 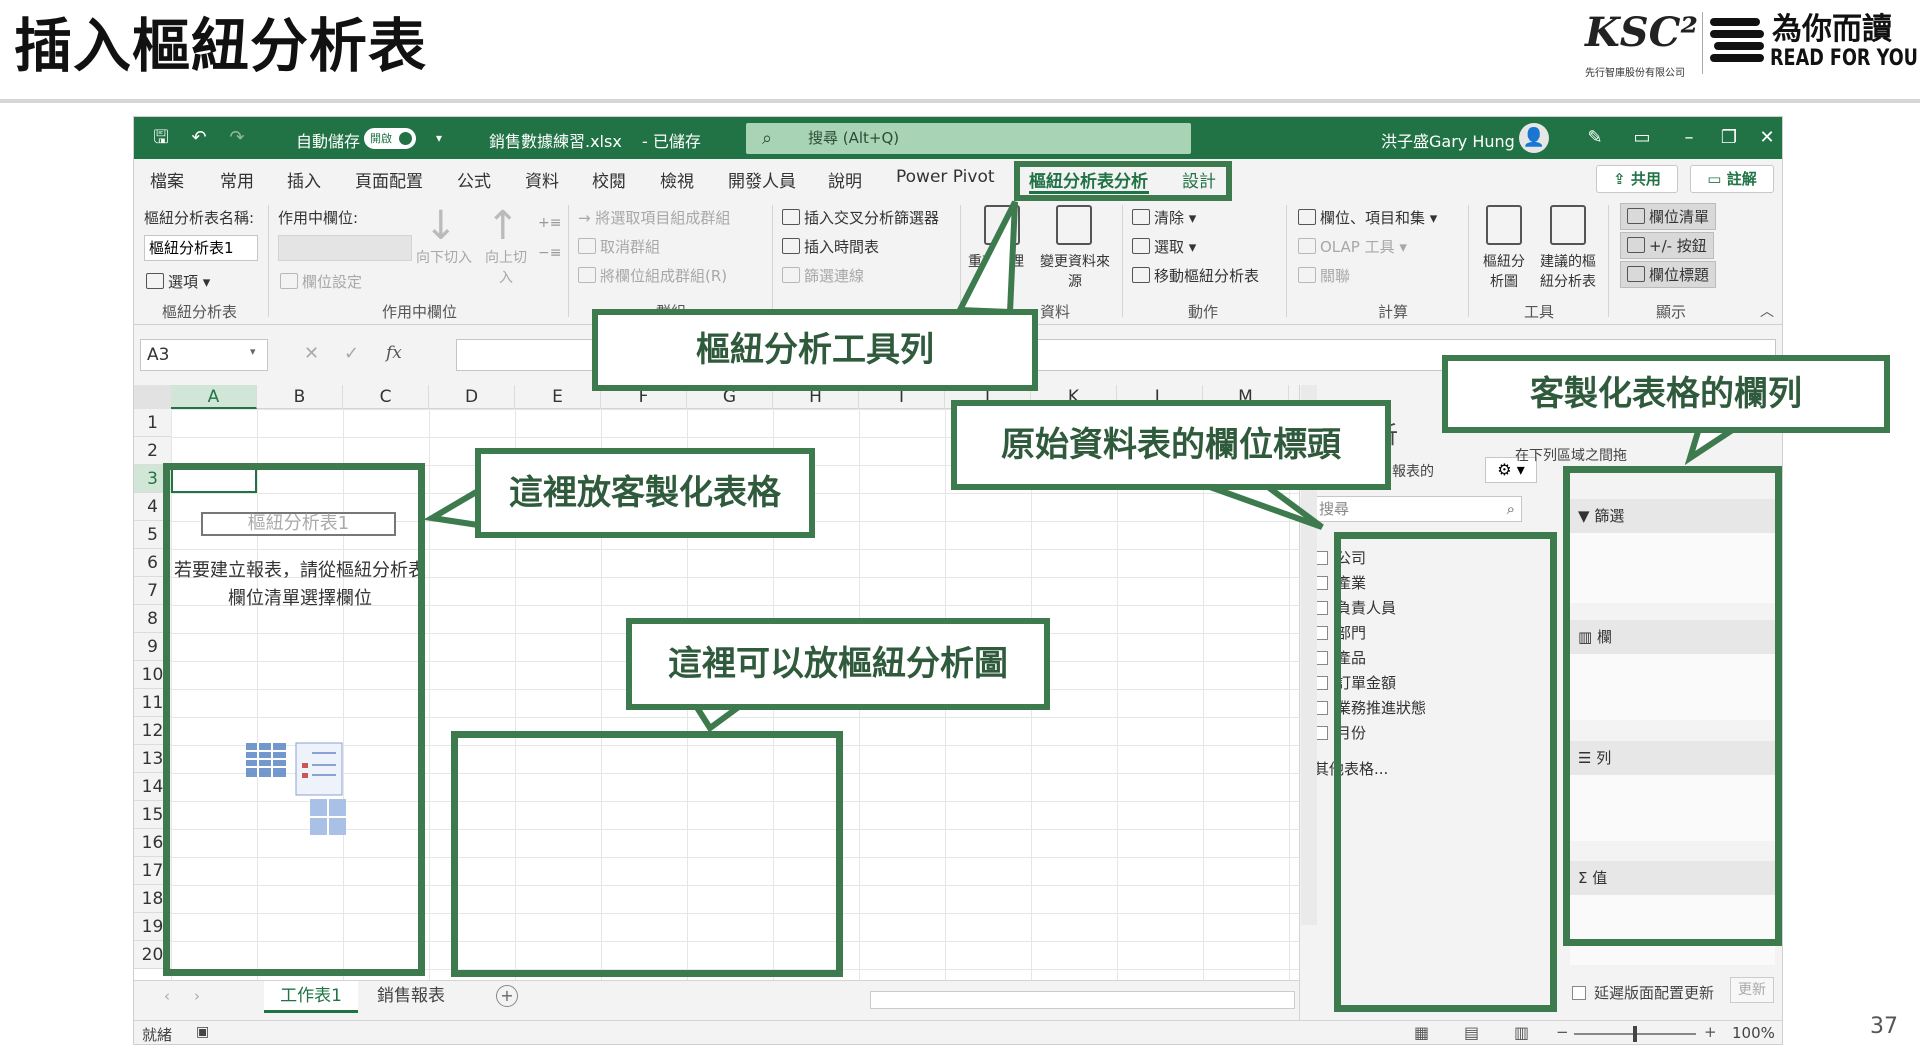 I want to click on callout-custom-table: 這裡放客製化表格, so click(x=645, y=493).